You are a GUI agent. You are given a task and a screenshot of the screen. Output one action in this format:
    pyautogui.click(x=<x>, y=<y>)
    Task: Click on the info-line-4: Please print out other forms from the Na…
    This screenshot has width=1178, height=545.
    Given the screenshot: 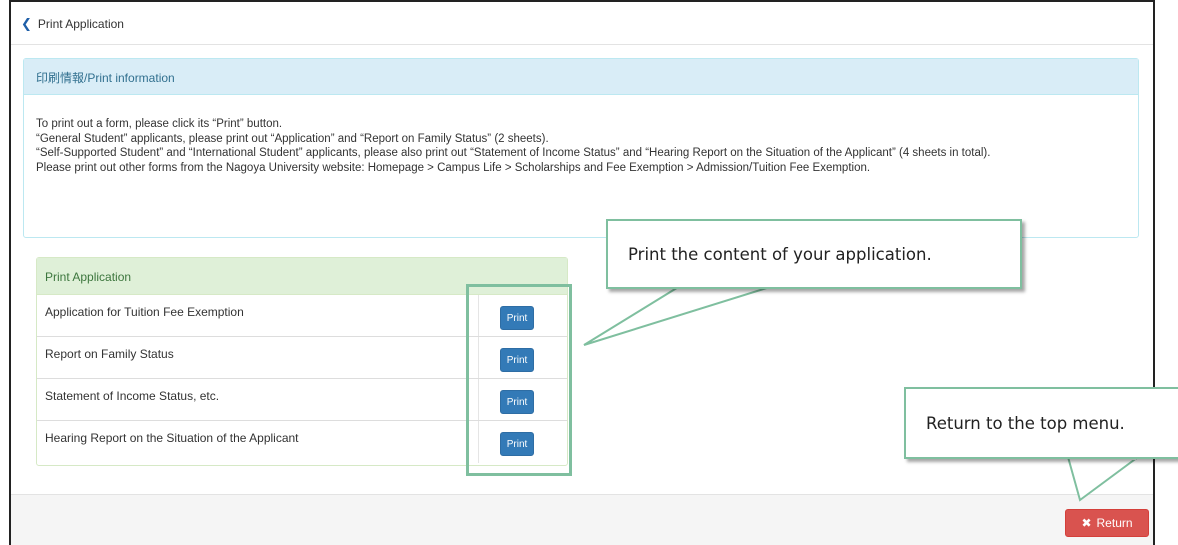 What is the action you would take?
    pyautogui.click(x=453, y=167)
    